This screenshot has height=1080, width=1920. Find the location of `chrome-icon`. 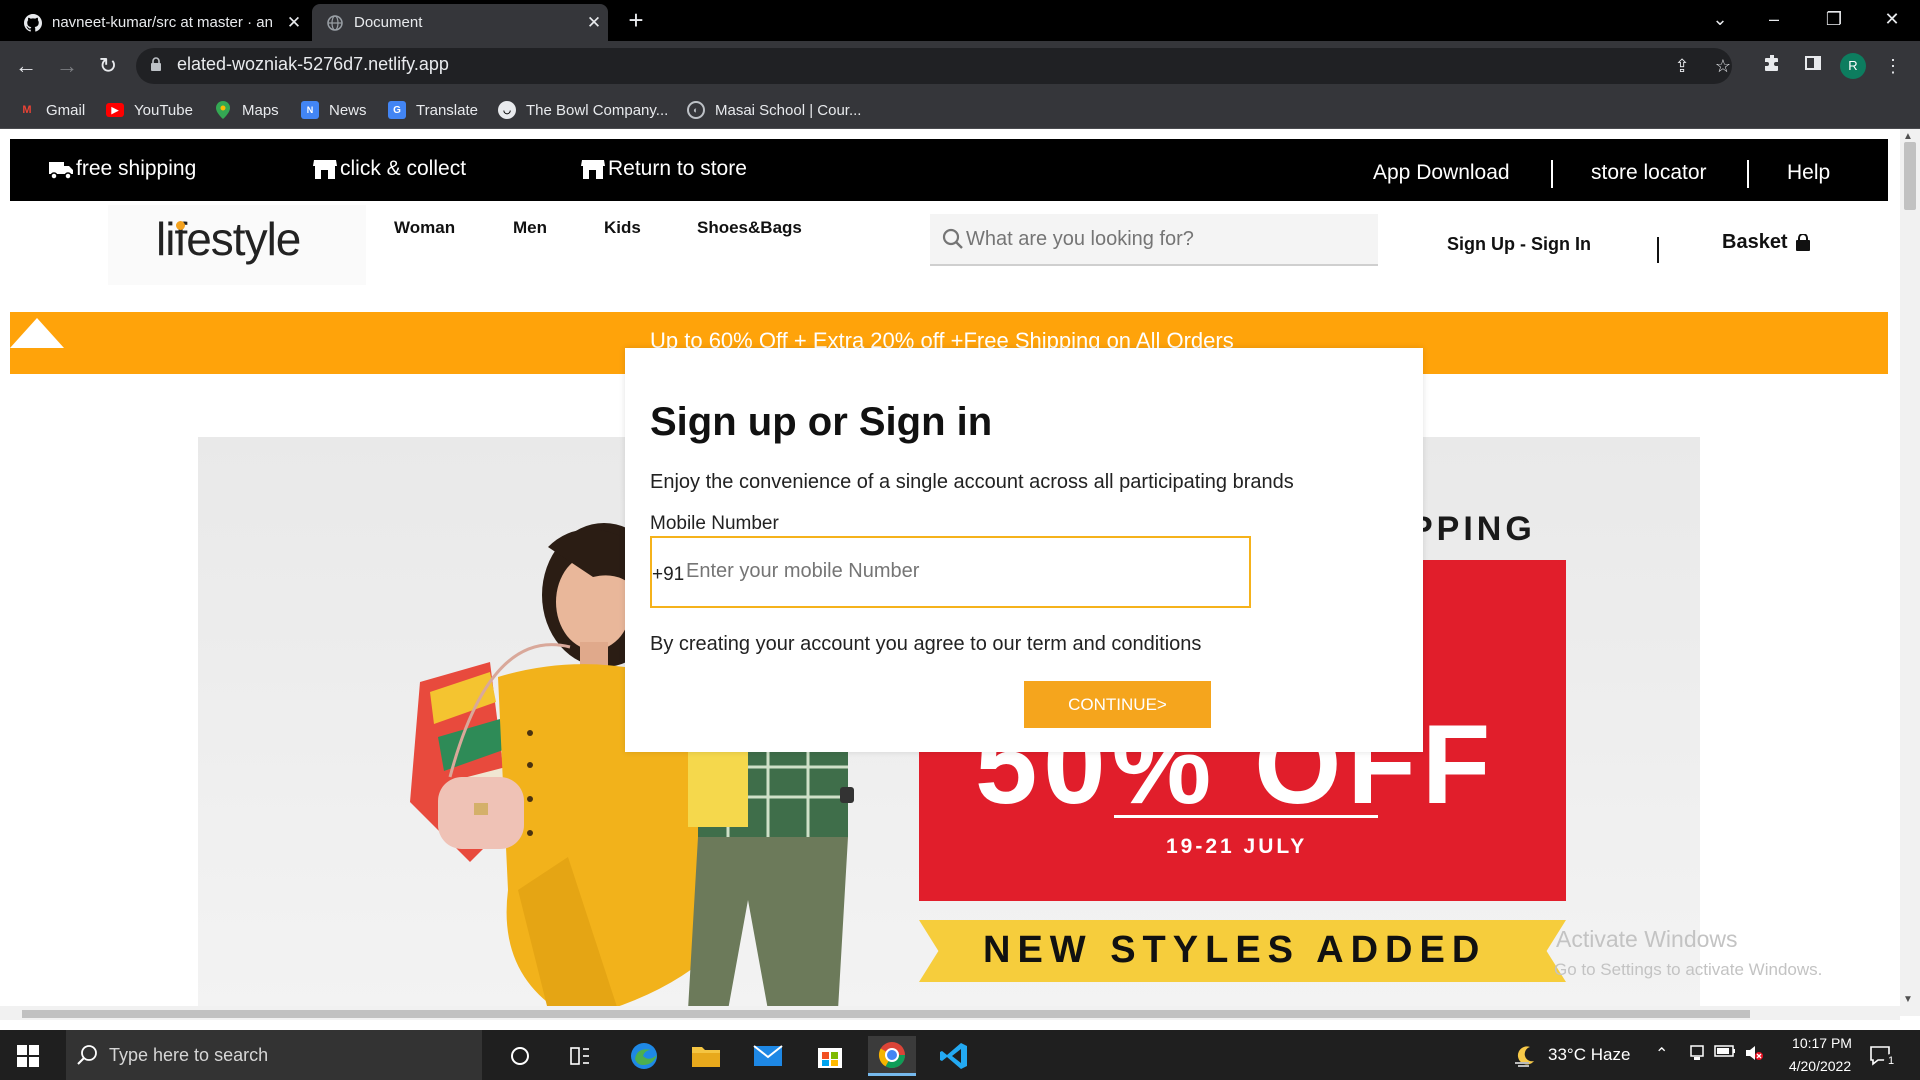

chrome-icon is located at coordinates (892, 1056).